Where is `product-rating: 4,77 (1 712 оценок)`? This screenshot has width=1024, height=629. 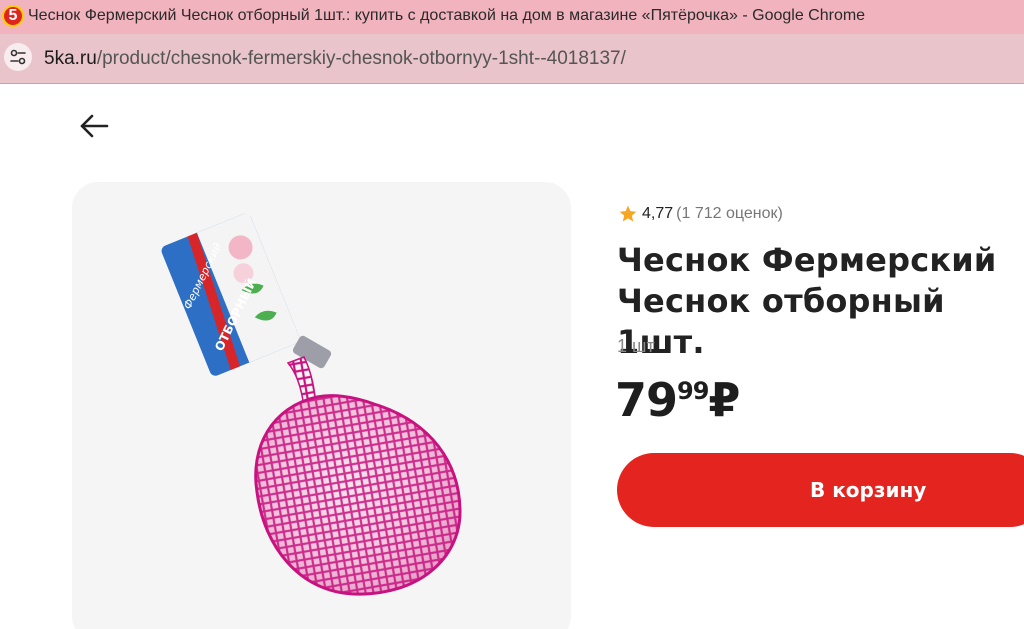
product-rating: 4,77 (1 712 оценок) is located at coordinates (700, 214).